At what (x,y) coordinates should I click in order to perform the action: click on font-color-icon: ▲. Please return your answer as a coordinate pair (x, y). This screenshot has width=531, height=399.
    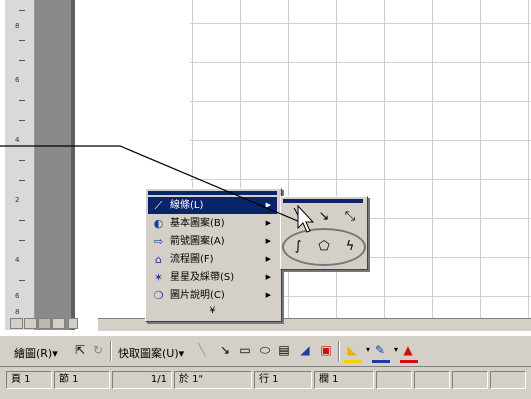
    Looking at the image, I should click on (408, 350).